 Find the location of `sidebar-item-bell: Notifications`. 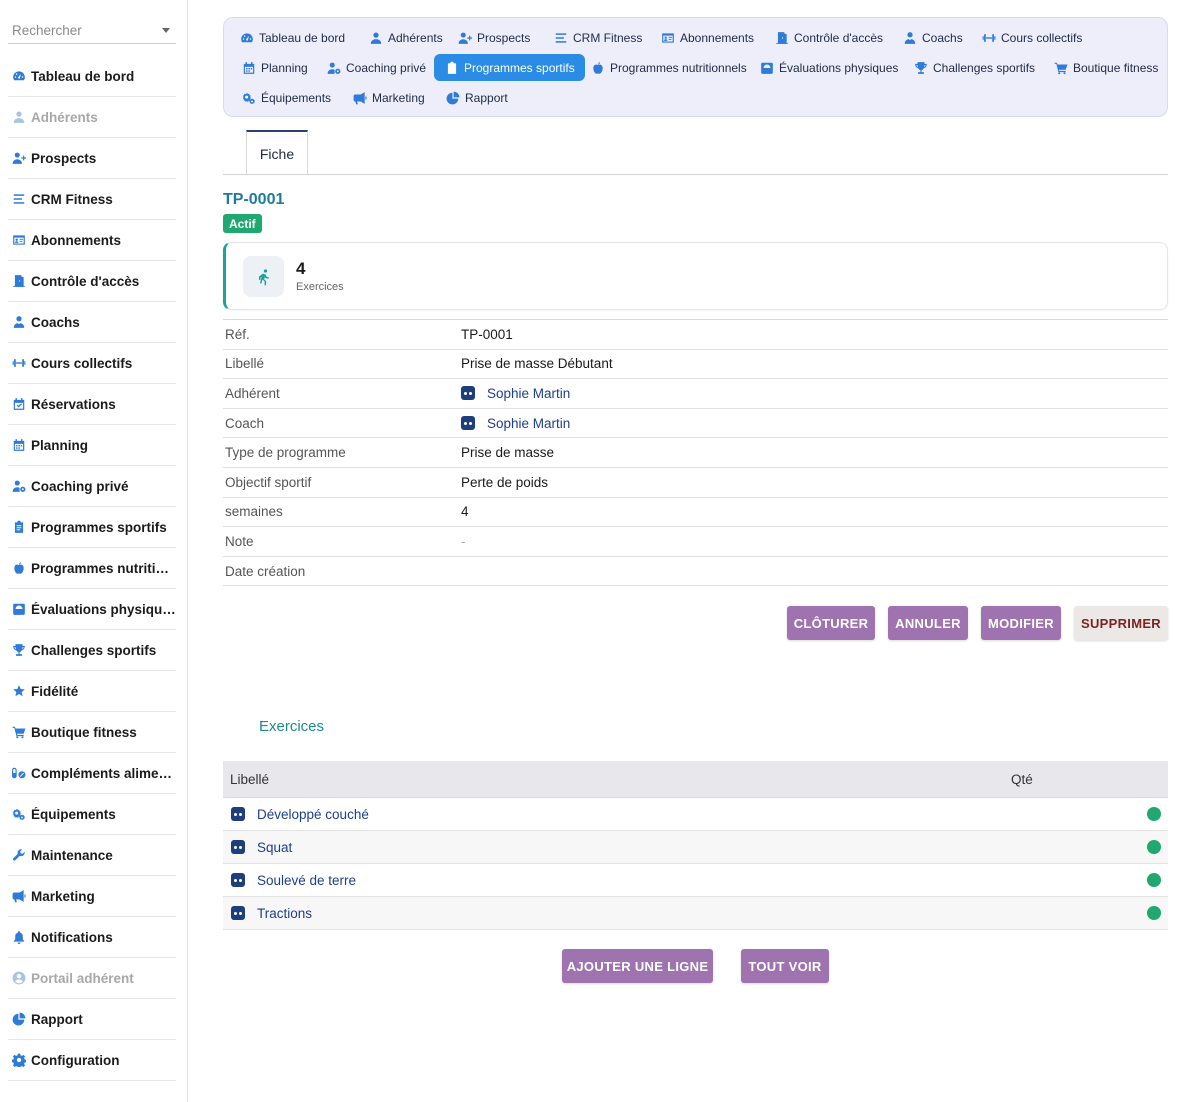

sidebar-item-bell: Notifications is located at coordinates (92, 937).